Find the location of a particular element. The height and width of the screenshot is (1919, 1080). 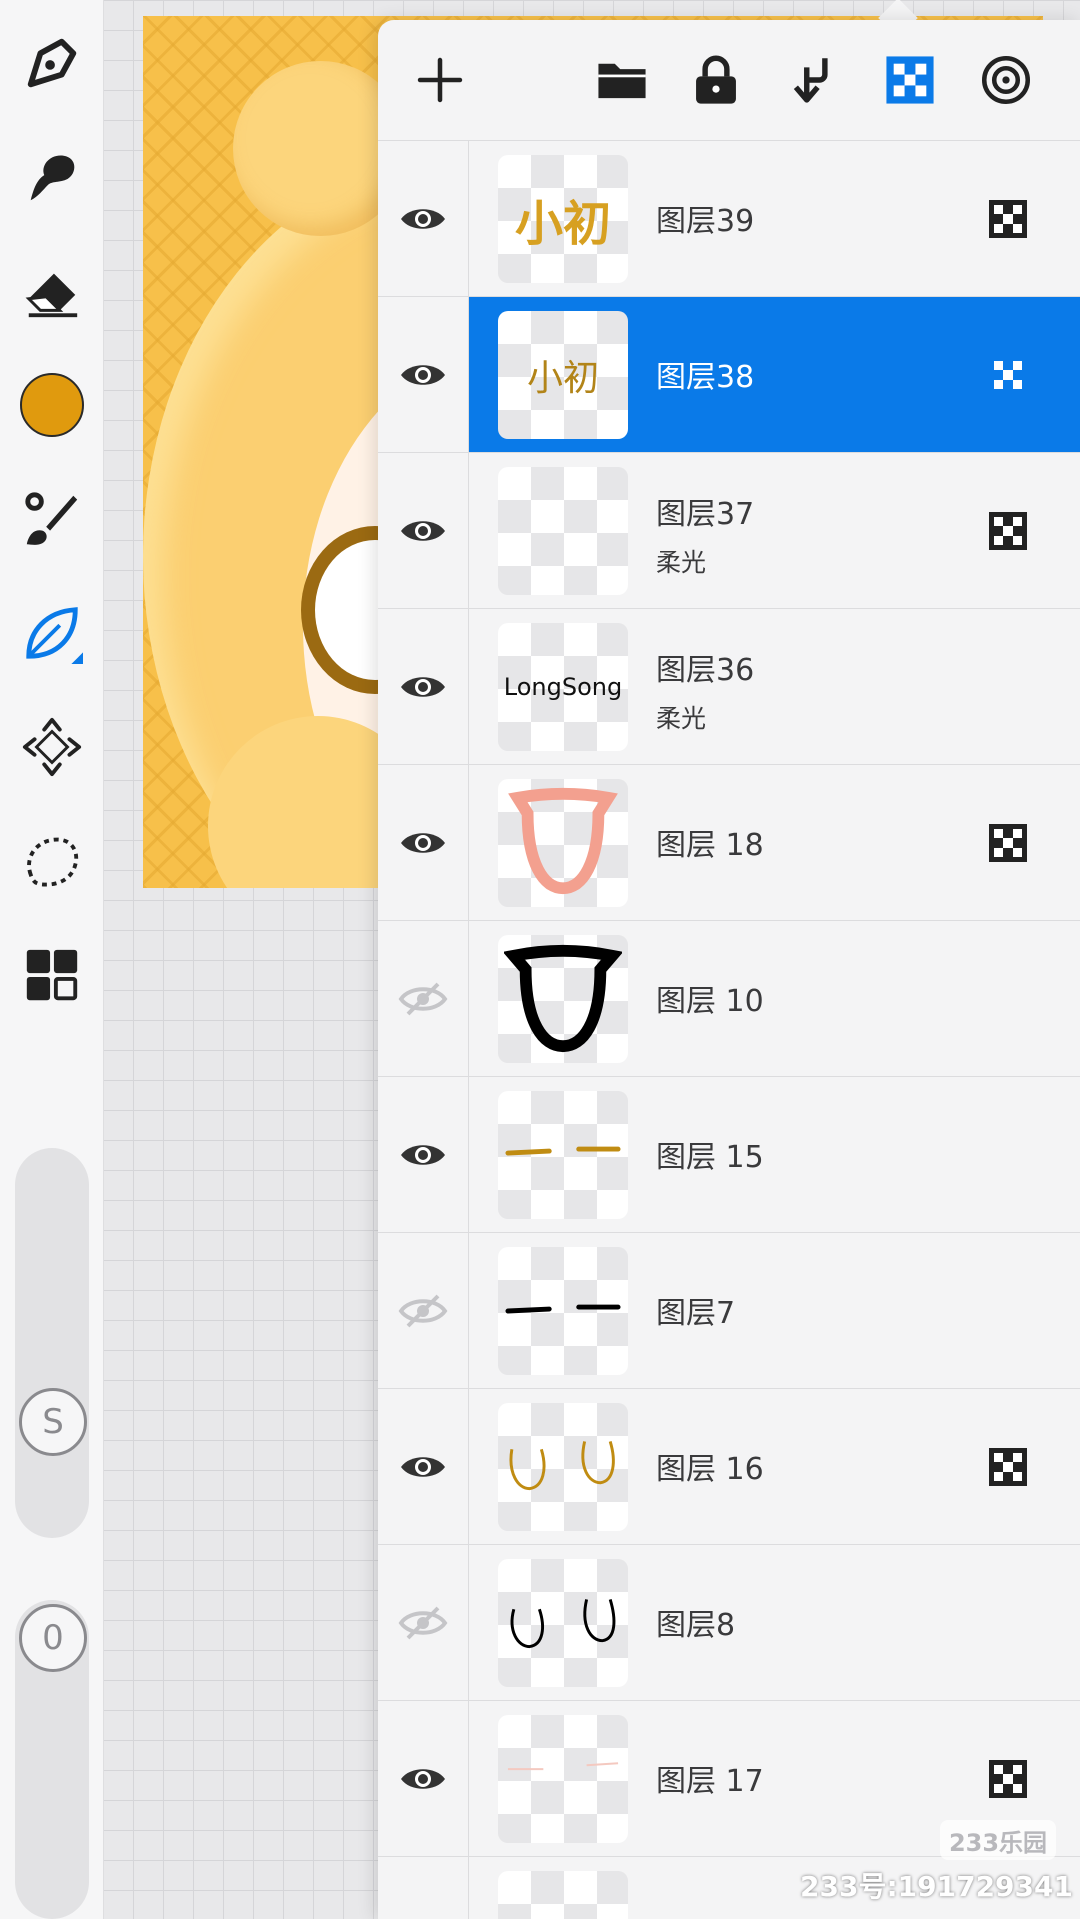

folder-icon is located at coordinates (622, 81).